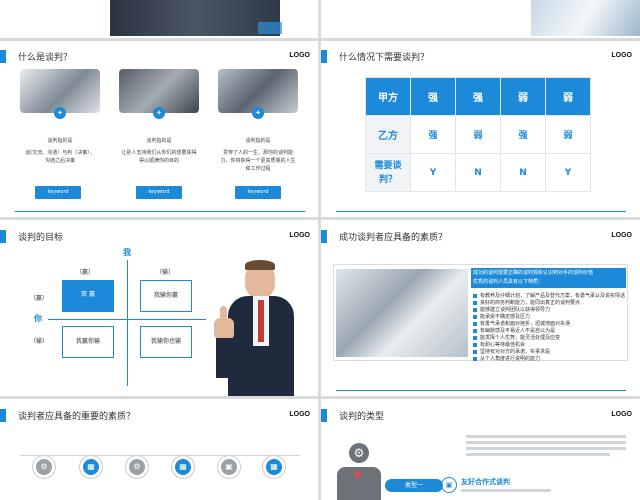 The image size is (640, 500). What do you see at coordinates (270, 28) in the screenshot?
I see `blue-accent` at bounding box center [270, 28].